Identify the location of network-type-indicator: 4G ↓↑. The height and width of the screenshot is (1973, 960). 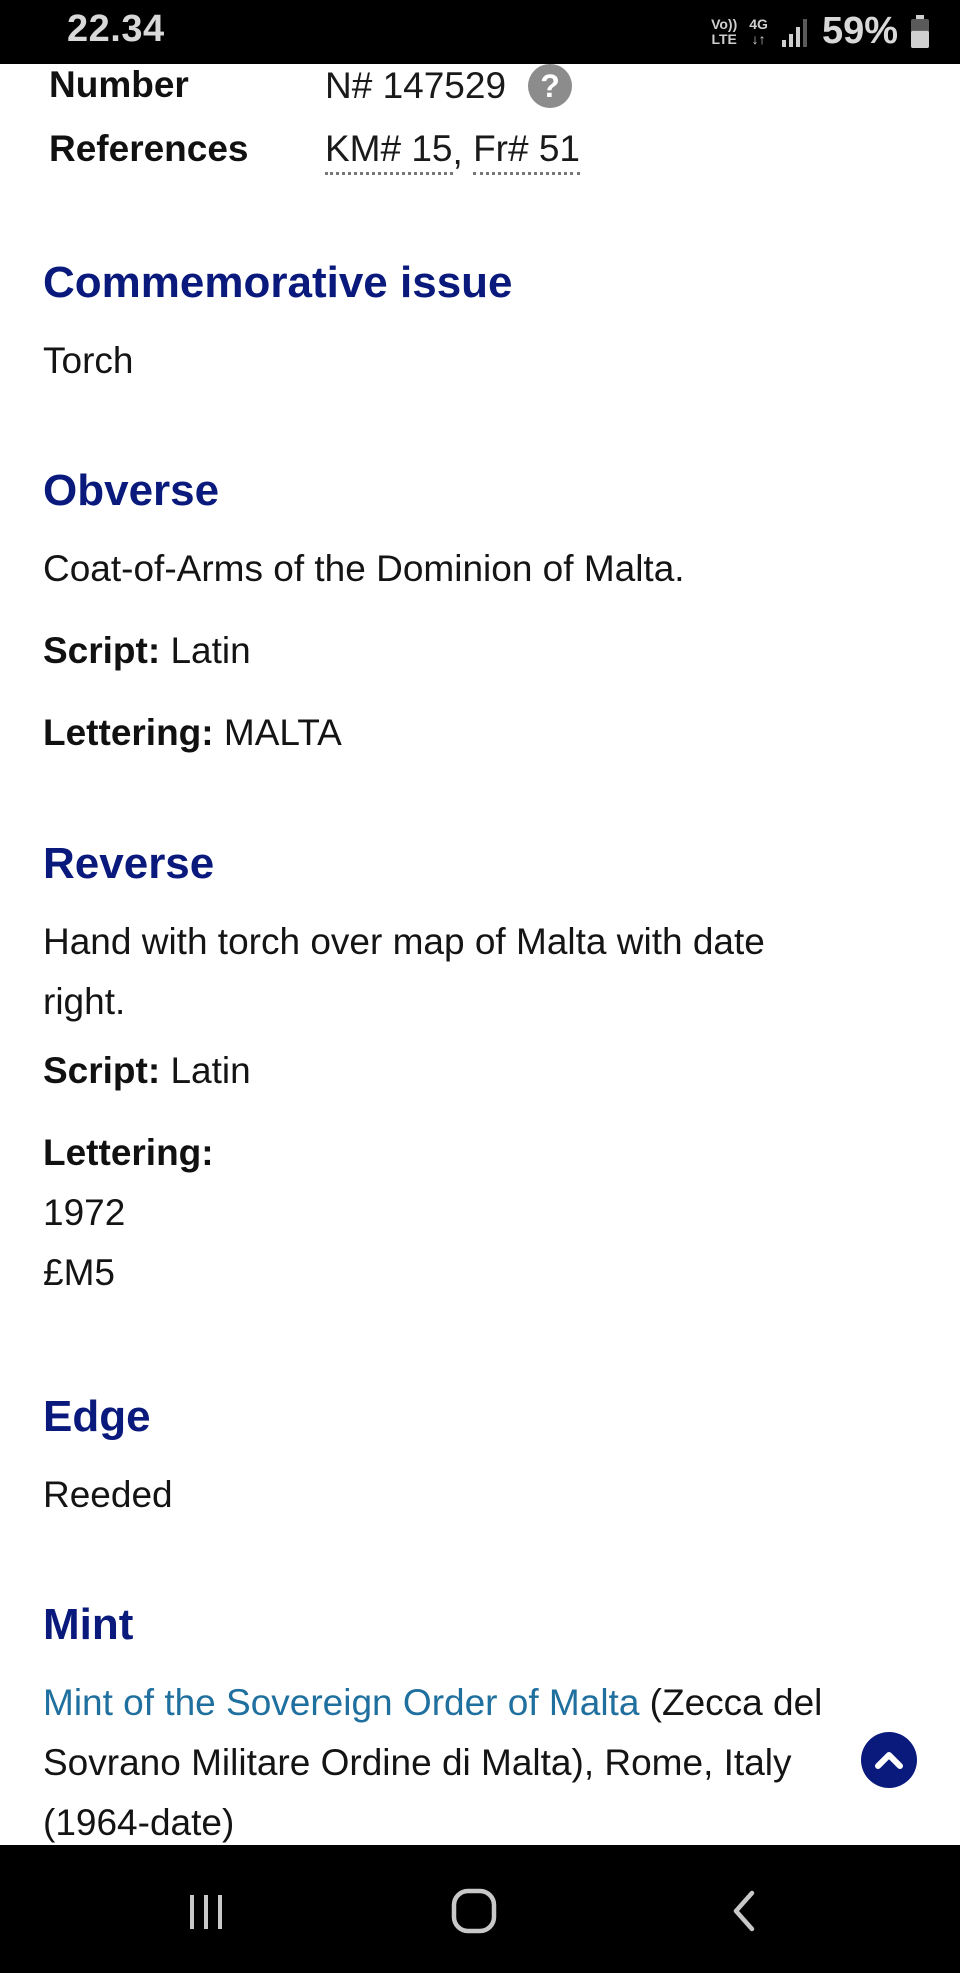
(758, 31).